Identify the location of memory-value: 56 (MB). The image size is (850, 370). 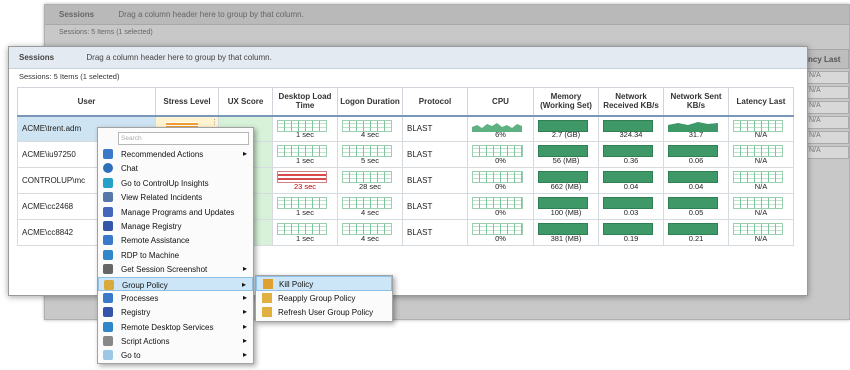
(566, 160).